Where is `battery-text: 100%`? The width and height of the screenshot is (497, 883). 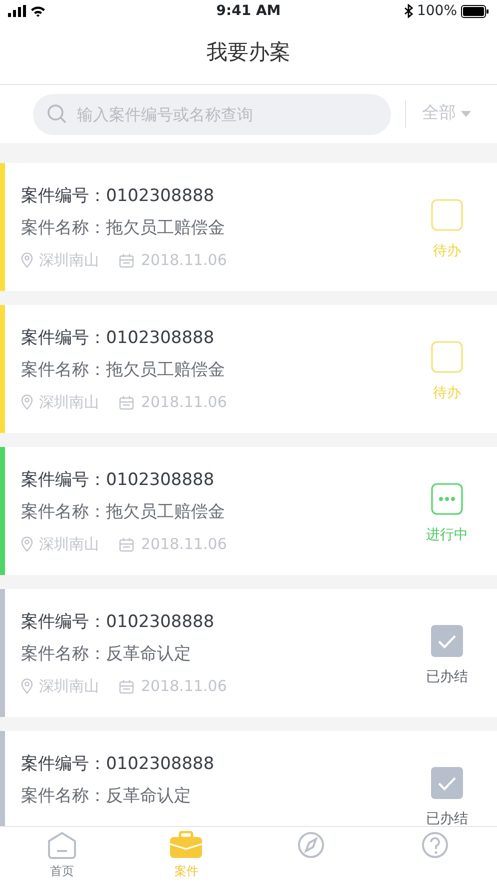 battery-text: 100% is located at coordinates (436, 11).